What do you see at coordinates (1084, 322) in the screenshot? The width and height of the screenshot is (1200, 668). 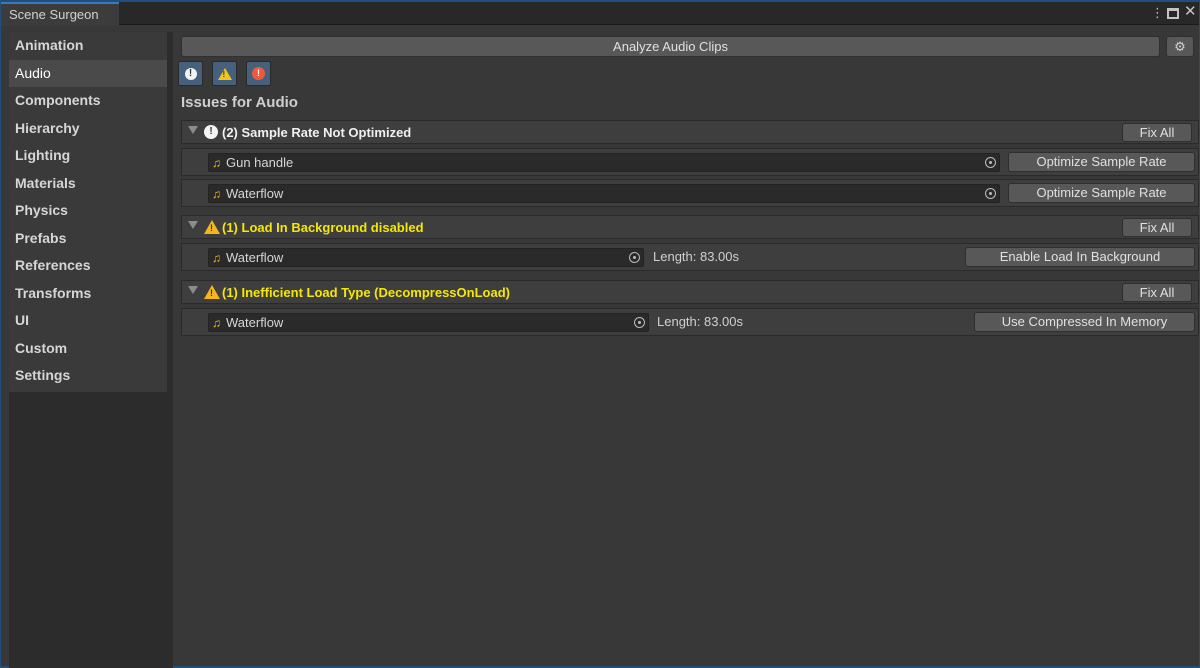 I see `use-compressed-in-memory-button: Use Compressed In Memory` at bounding box center [1084, 322].